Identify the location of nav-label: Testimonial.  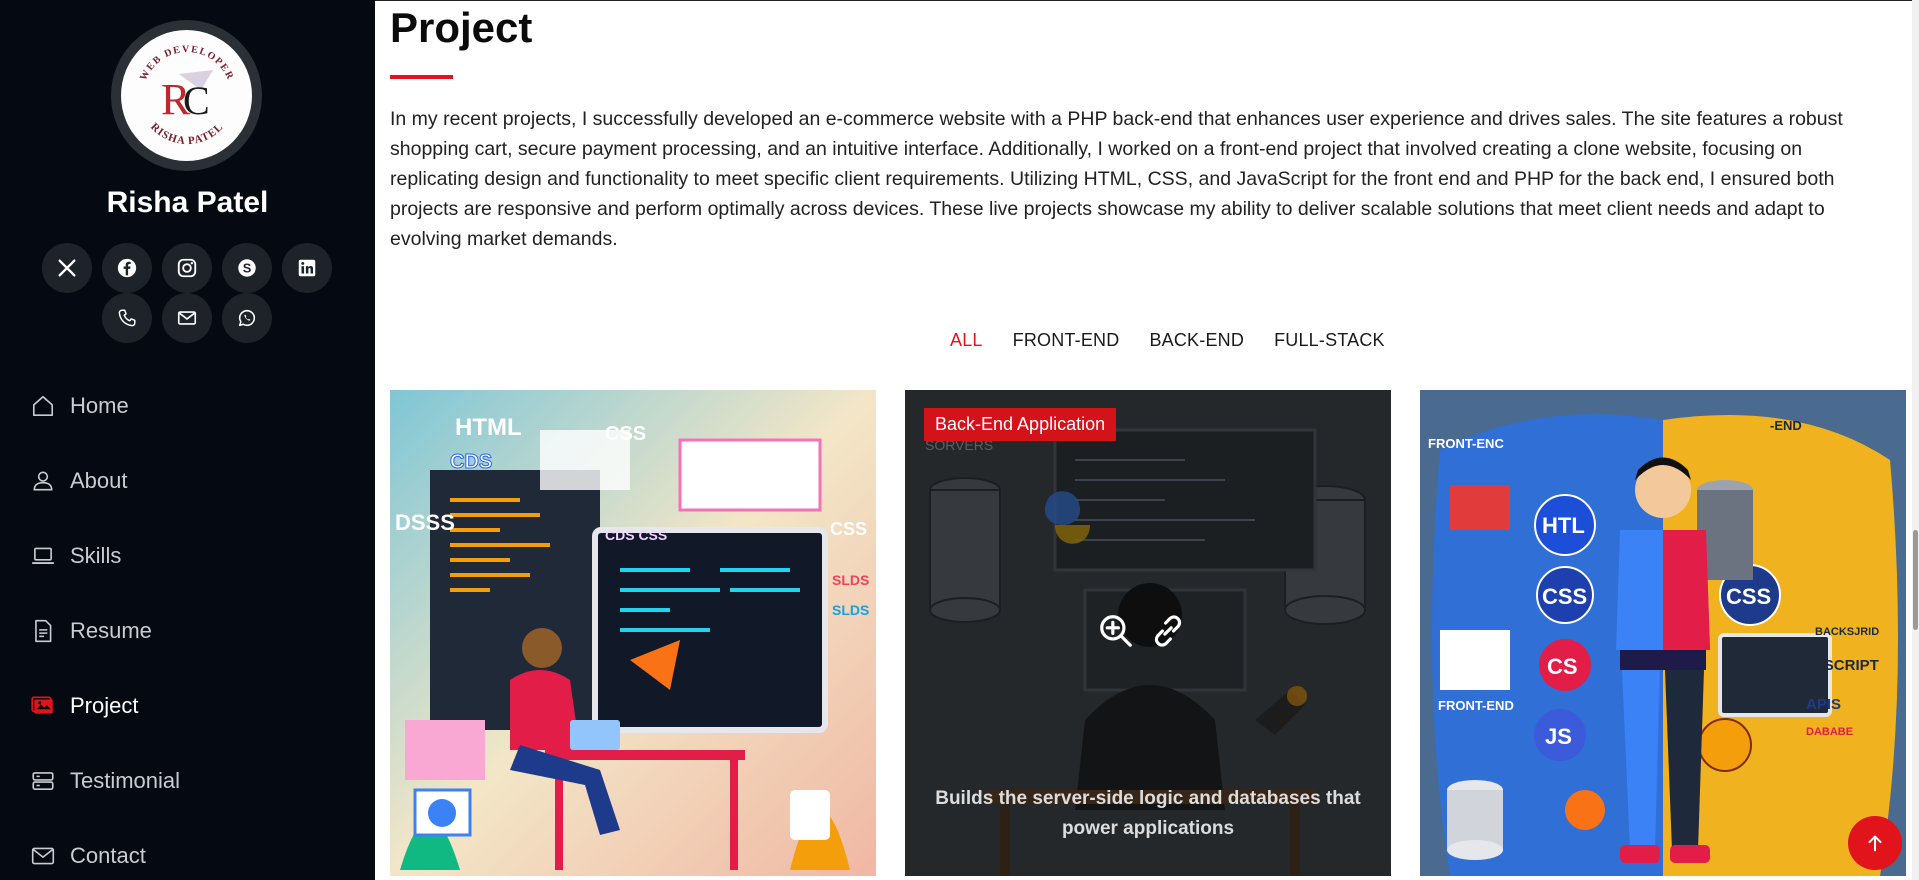
(125, 780).